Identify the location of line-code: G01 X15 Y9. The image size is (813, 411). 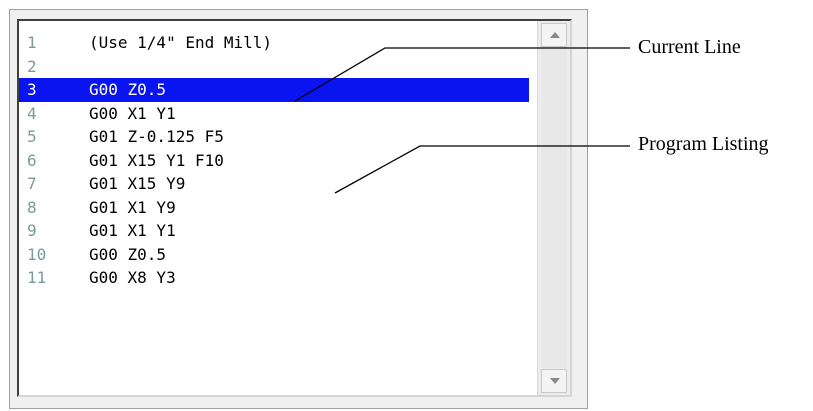
(137, 183).